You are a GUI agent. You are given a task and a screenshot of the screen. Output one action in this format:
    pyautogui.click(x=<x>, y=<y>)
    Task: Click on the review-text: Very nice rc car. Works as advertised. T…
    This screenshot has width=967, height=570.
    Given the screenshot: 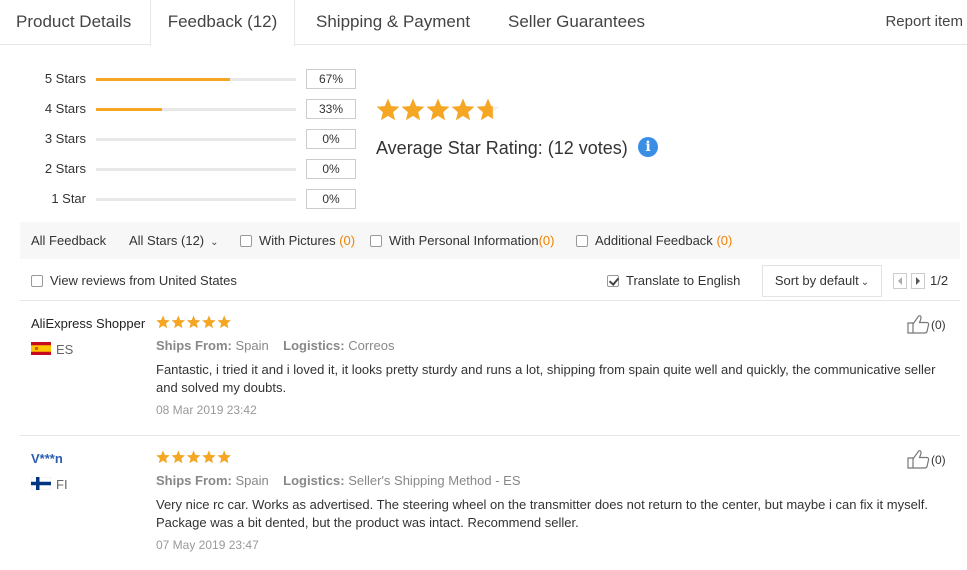 What is the action you would take?
    pyautogui.click(x=542, y=513)
    